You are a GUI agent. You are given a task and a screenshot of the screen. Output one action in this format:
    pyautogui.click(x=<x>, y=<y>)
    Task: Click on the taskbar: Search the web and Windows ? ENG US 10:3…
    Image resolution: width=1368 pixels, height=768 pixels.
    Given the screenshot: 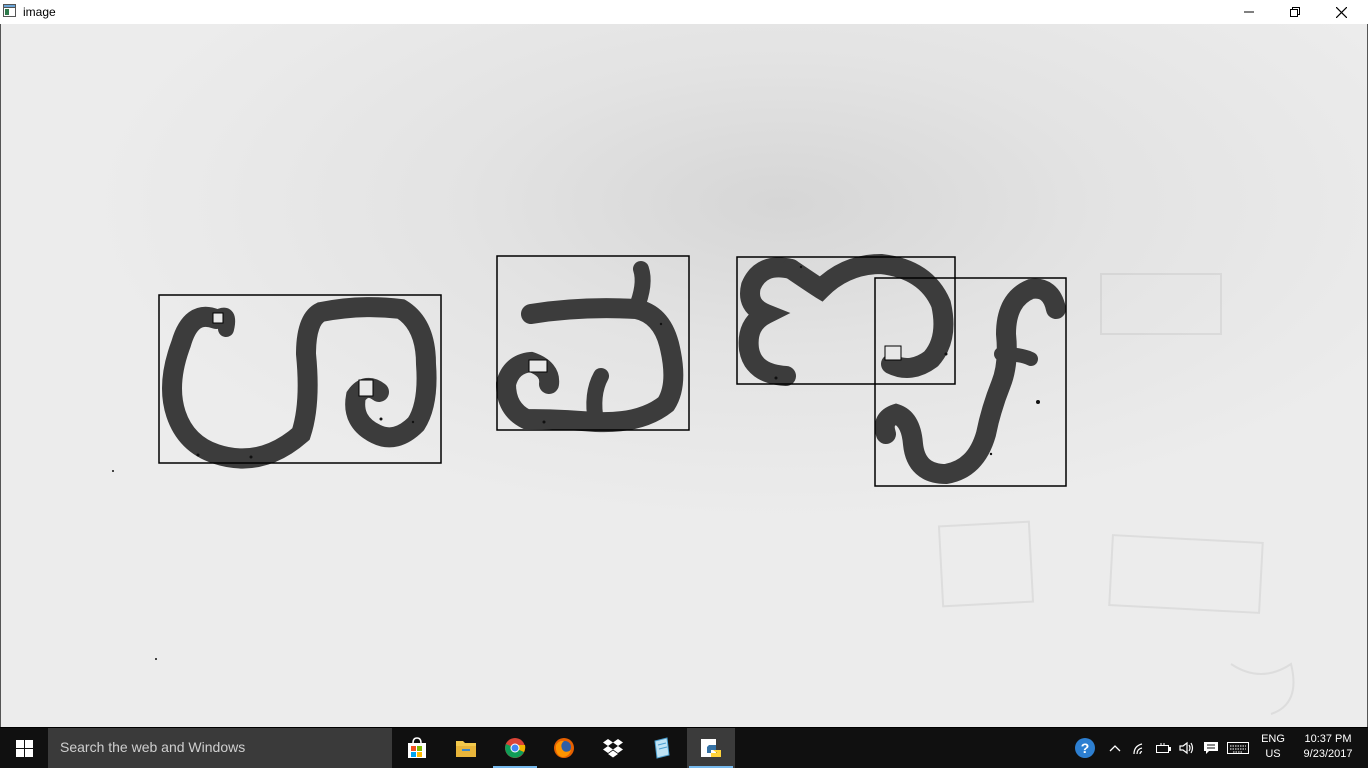 What is the action you would take?
    pyautogui.click(x=684, y=748)
    